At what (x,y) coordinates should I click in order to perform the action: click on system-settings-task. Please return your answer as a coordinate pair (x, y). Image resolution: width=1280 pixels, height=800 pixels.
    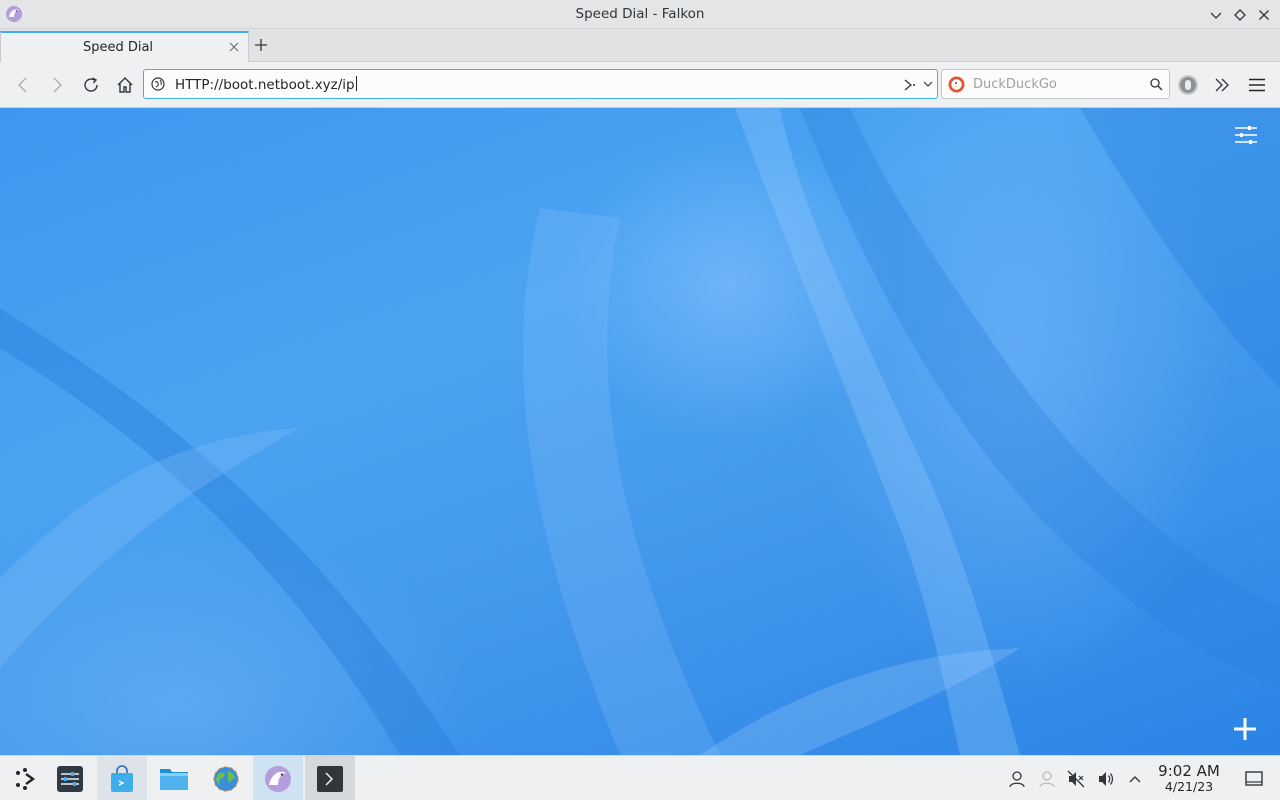
    Looking at the image, I should click on (70, 778).